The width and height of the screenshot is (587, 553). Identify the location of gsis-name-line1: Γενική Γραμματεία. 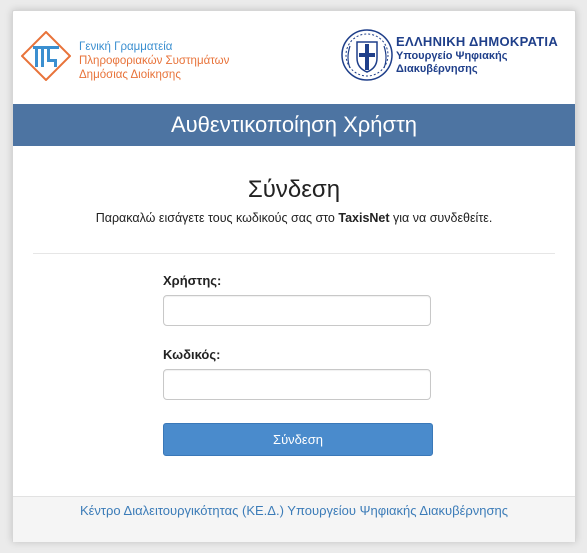
(126, 47).